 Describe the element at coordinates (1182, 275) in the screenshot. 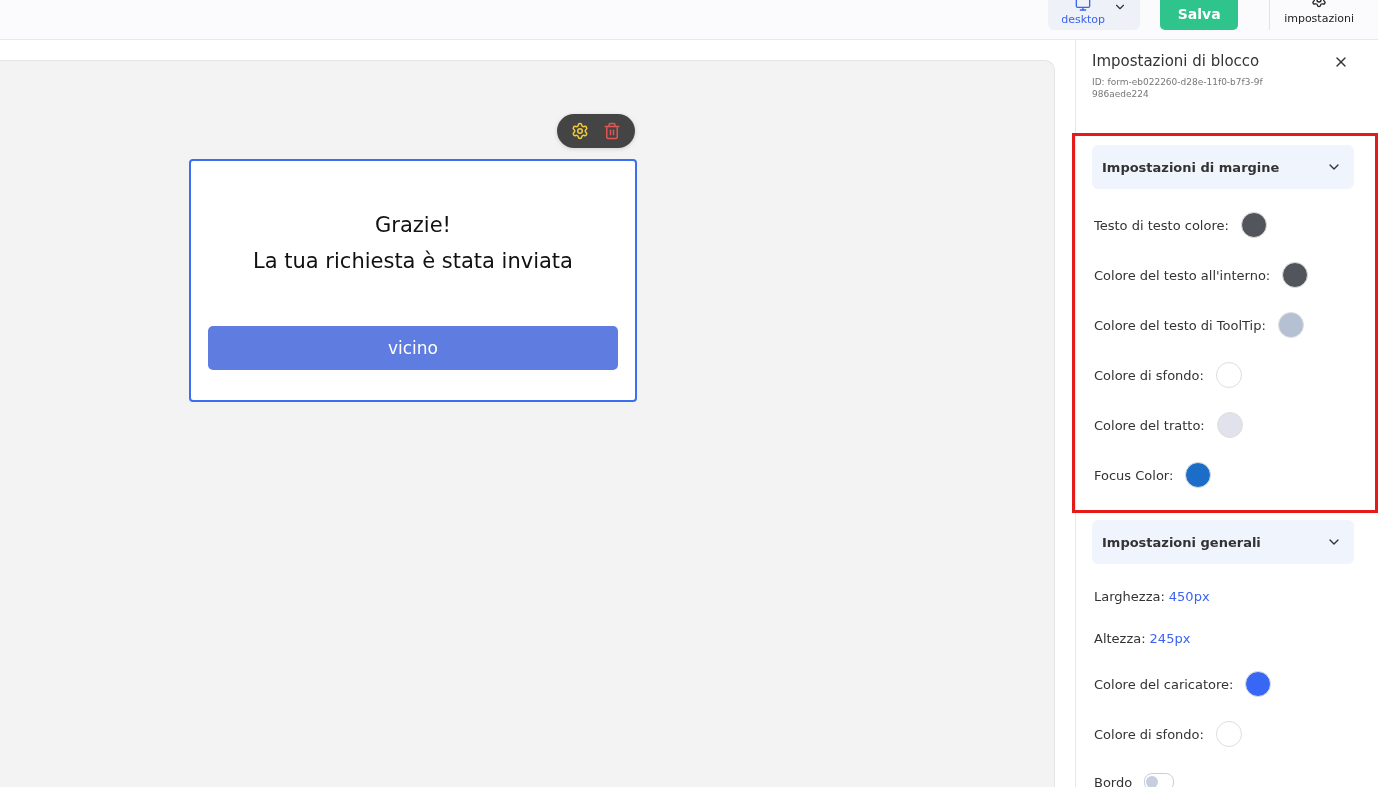

I see `setting-label: Colore del testo all'interno:` at that location.